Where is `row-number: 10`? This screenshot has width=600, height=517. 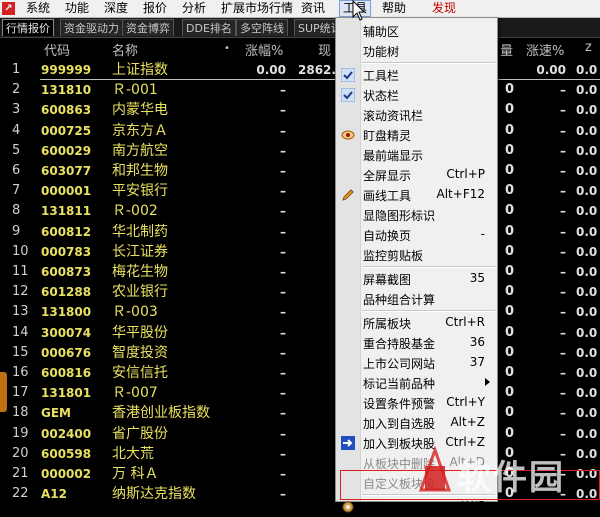 row-number: 10 is located at coordinates (20, 251).